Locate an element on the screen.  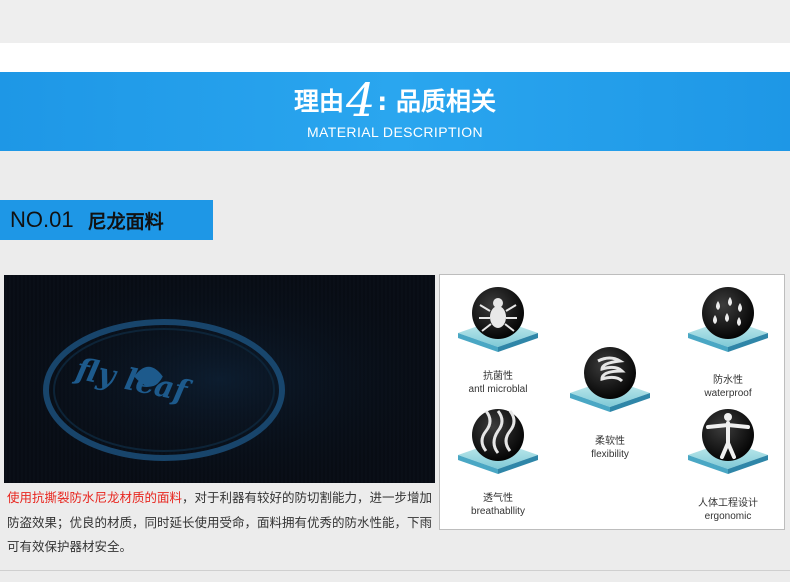
feature-cn-label: 柔软性 is located at coordinates (610, 441).